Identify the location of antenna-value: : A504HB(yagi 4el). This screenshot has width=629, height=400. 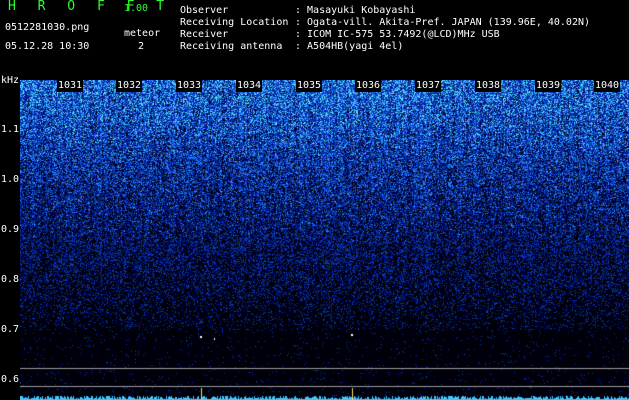
(349, 46).